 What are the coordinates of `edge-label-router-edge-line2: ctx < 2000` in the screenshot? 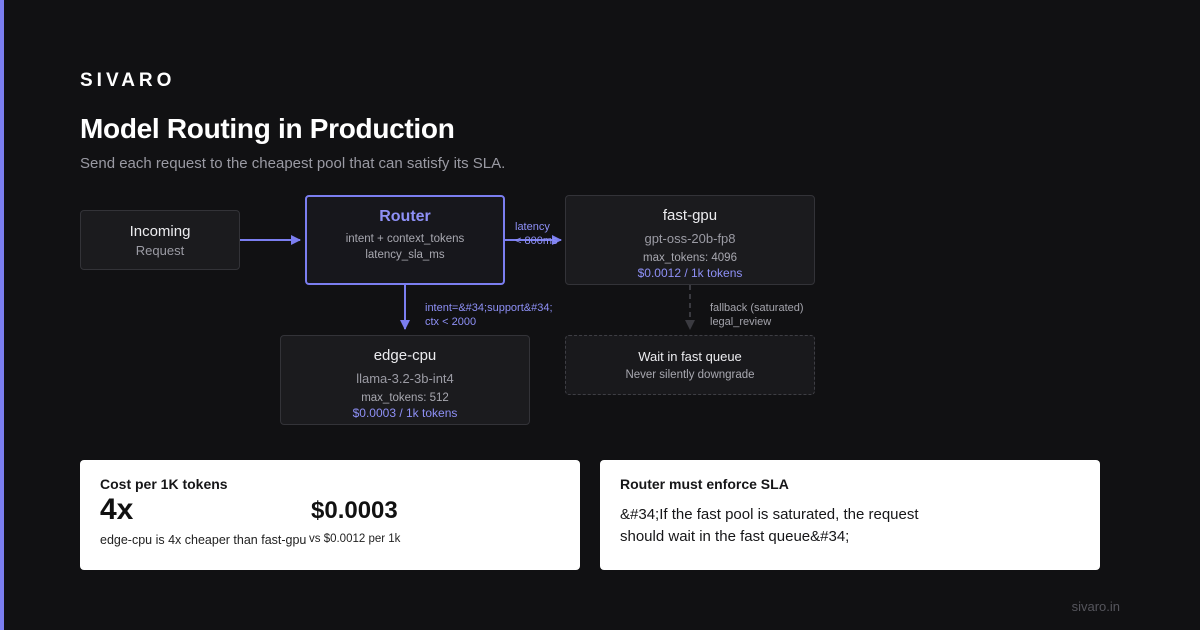 It's located at (451, 322).